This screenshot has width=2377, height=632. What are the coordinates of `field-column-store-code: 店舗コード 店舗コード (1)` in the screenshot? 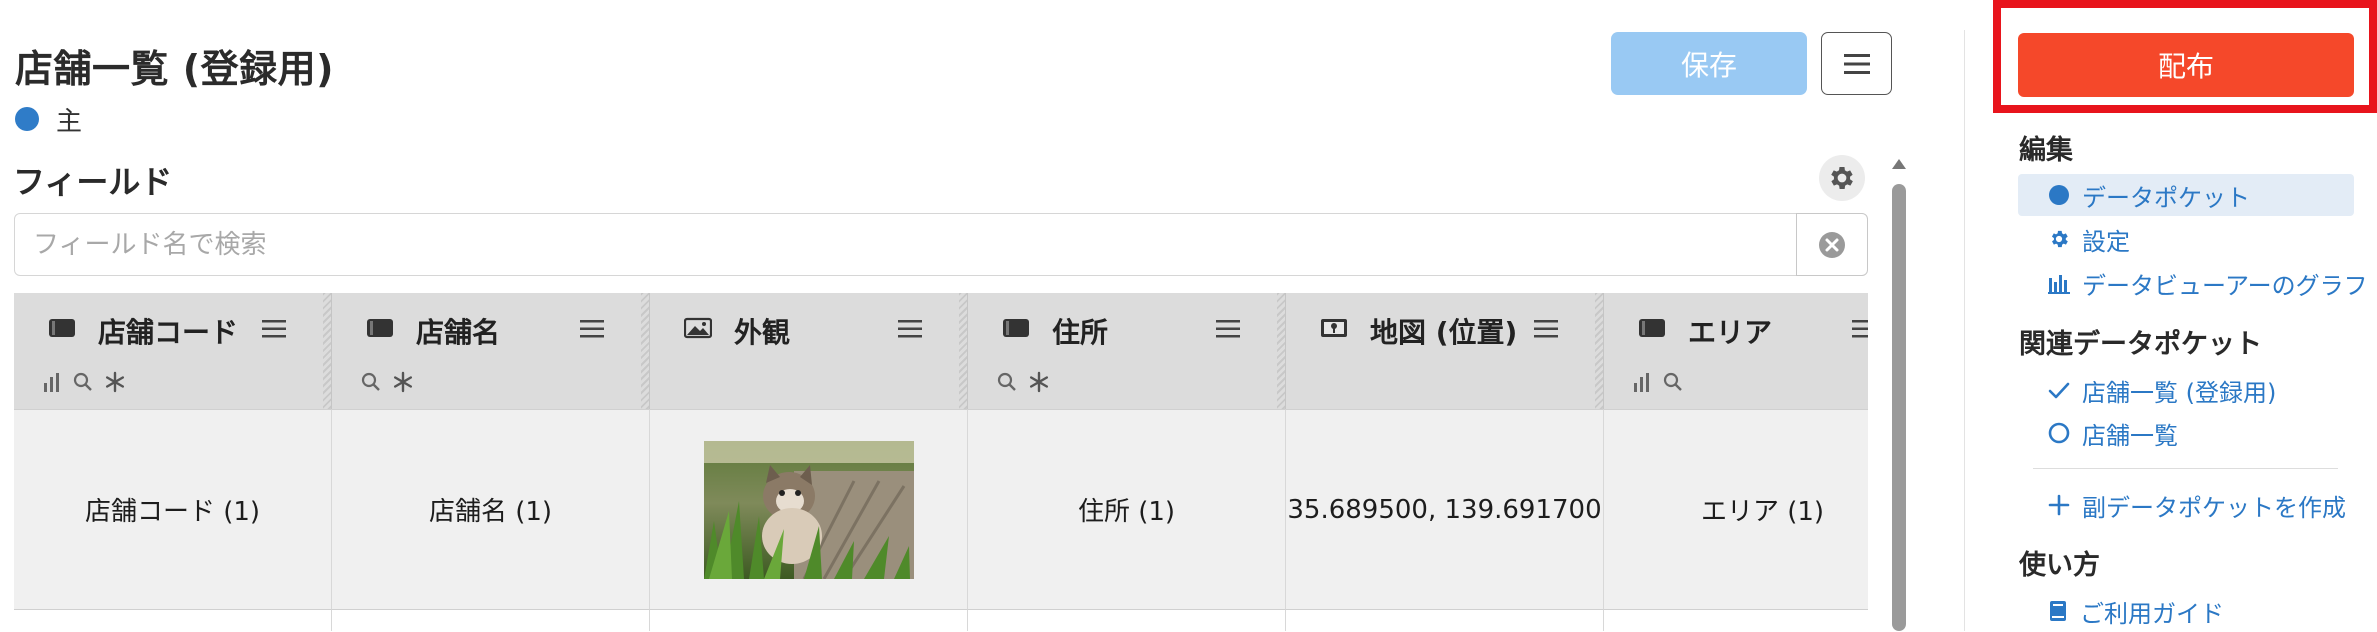 It's located at (173, 462).